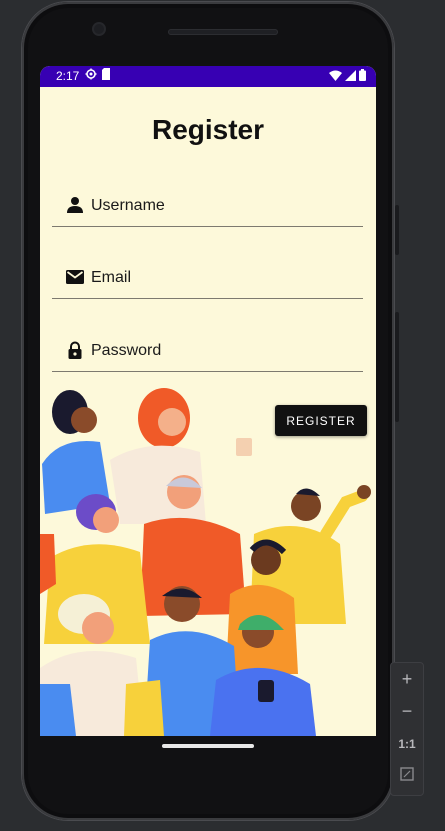 The height and width of the screenshot is (831, 445). Describe the element at coordinates (68, 76) in the screenshot. I see `status-time: 2:17` at that location.